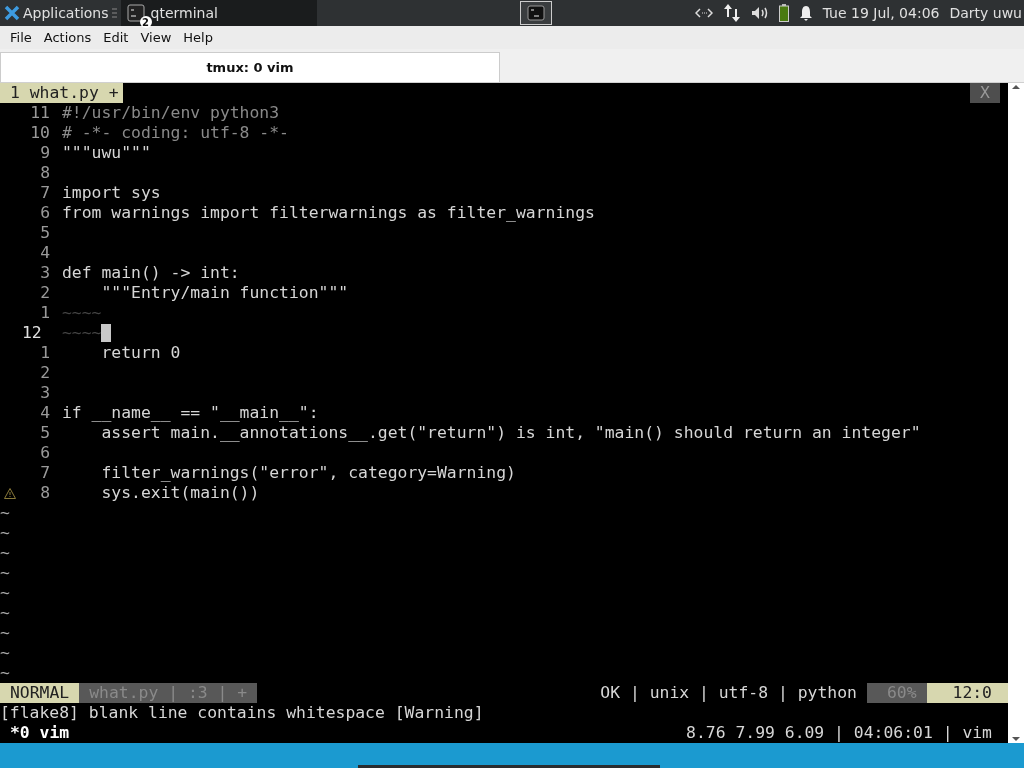 This screenshot has height=768, width=1024. Describe the element at coordinates (250, 67) in the screenshot. I see `terminal-tab: tmux: 0 vim` at that location.